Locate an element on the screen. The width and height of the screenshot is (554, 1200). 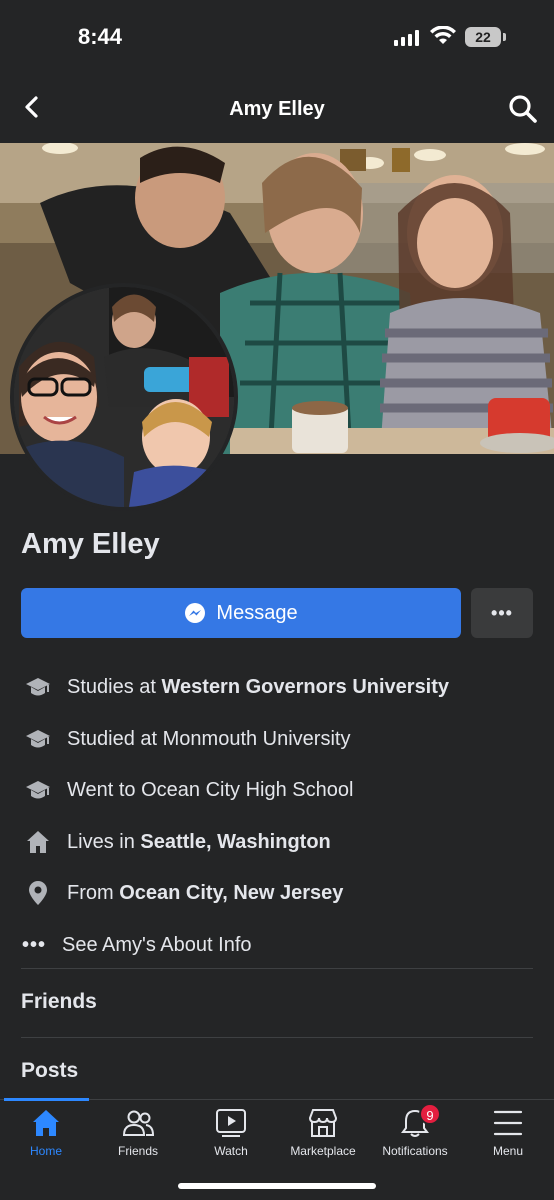
info-item-lives-in: Lives in Seattle, Washington is located at coordinates (277, 842).